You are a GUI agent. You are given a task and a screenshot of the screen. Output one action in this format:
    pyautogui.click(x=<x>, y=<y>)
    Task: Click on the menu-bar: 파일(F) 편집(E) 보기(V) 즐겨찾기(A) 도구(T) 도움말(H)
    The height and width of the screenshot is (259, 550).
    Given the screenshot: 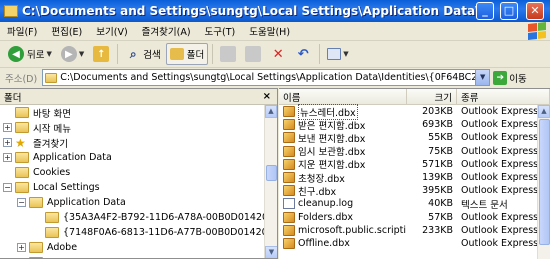 What is the action you would take?
    pyautogui.click(x=275, y=31)
    